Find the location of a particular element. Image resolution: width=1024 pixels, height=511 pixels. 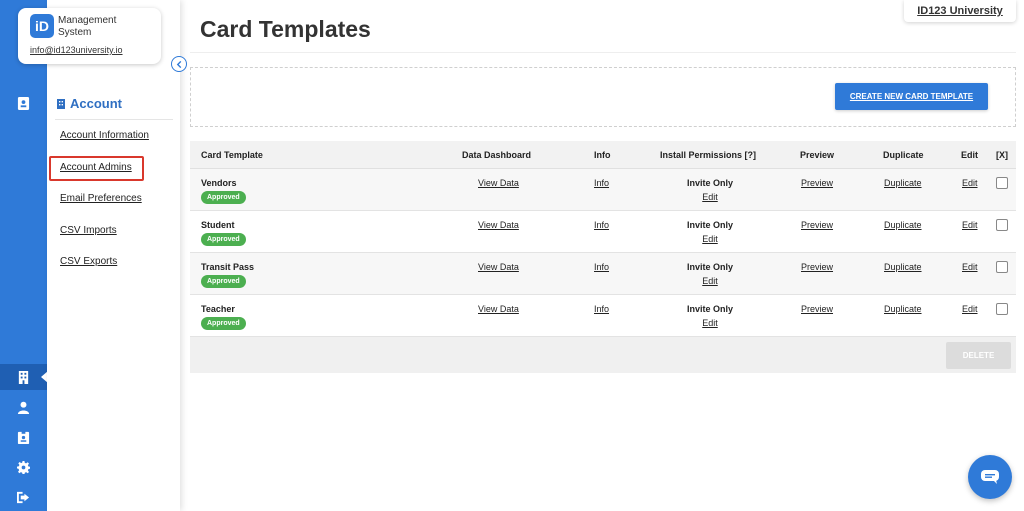

create-card-template-button: CREATE NEW CARD TEMPLATE is located at coordinates (911, 96).